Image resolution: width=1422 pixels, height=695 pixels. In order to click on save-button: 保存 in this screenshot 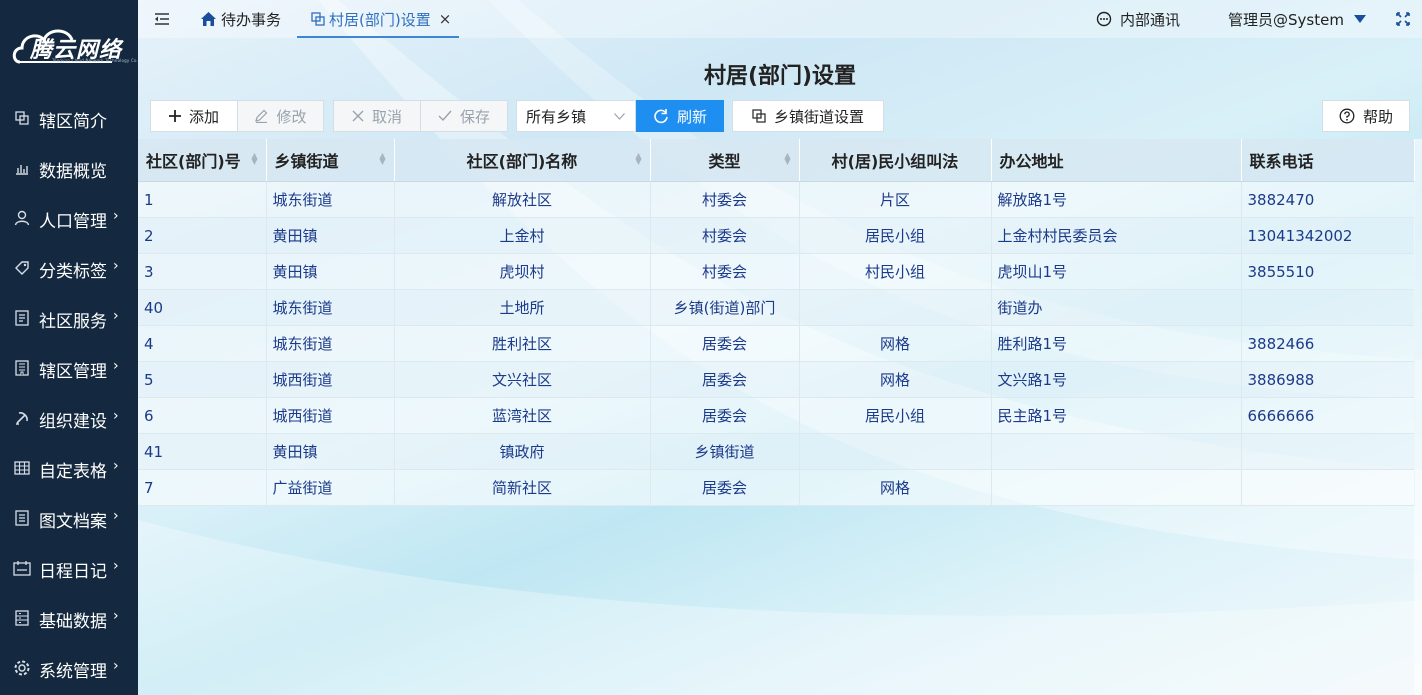, I will do `click(464, 116)`.